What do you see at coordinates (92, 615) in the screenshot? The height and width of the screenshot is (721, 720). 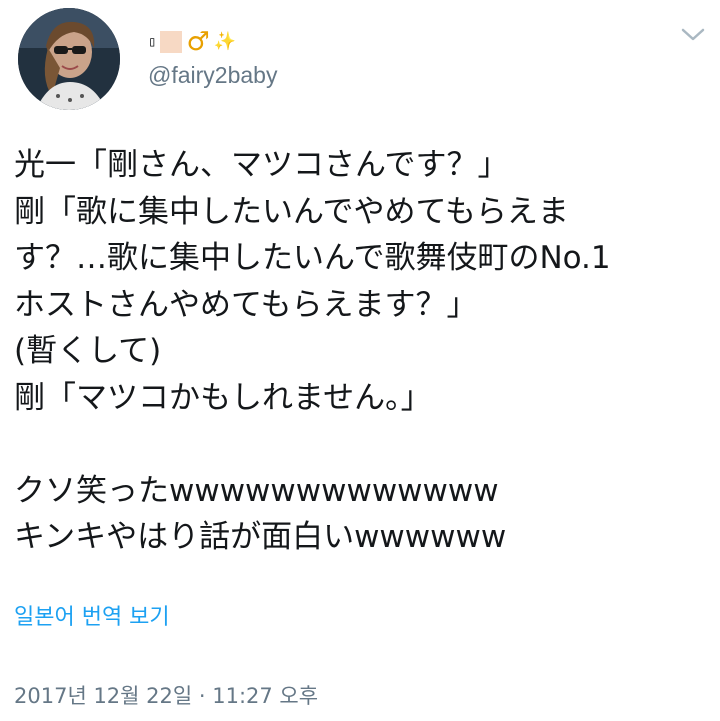 I see `translate-link: 일본어 번역 보기` at bounding box center [92, 615].